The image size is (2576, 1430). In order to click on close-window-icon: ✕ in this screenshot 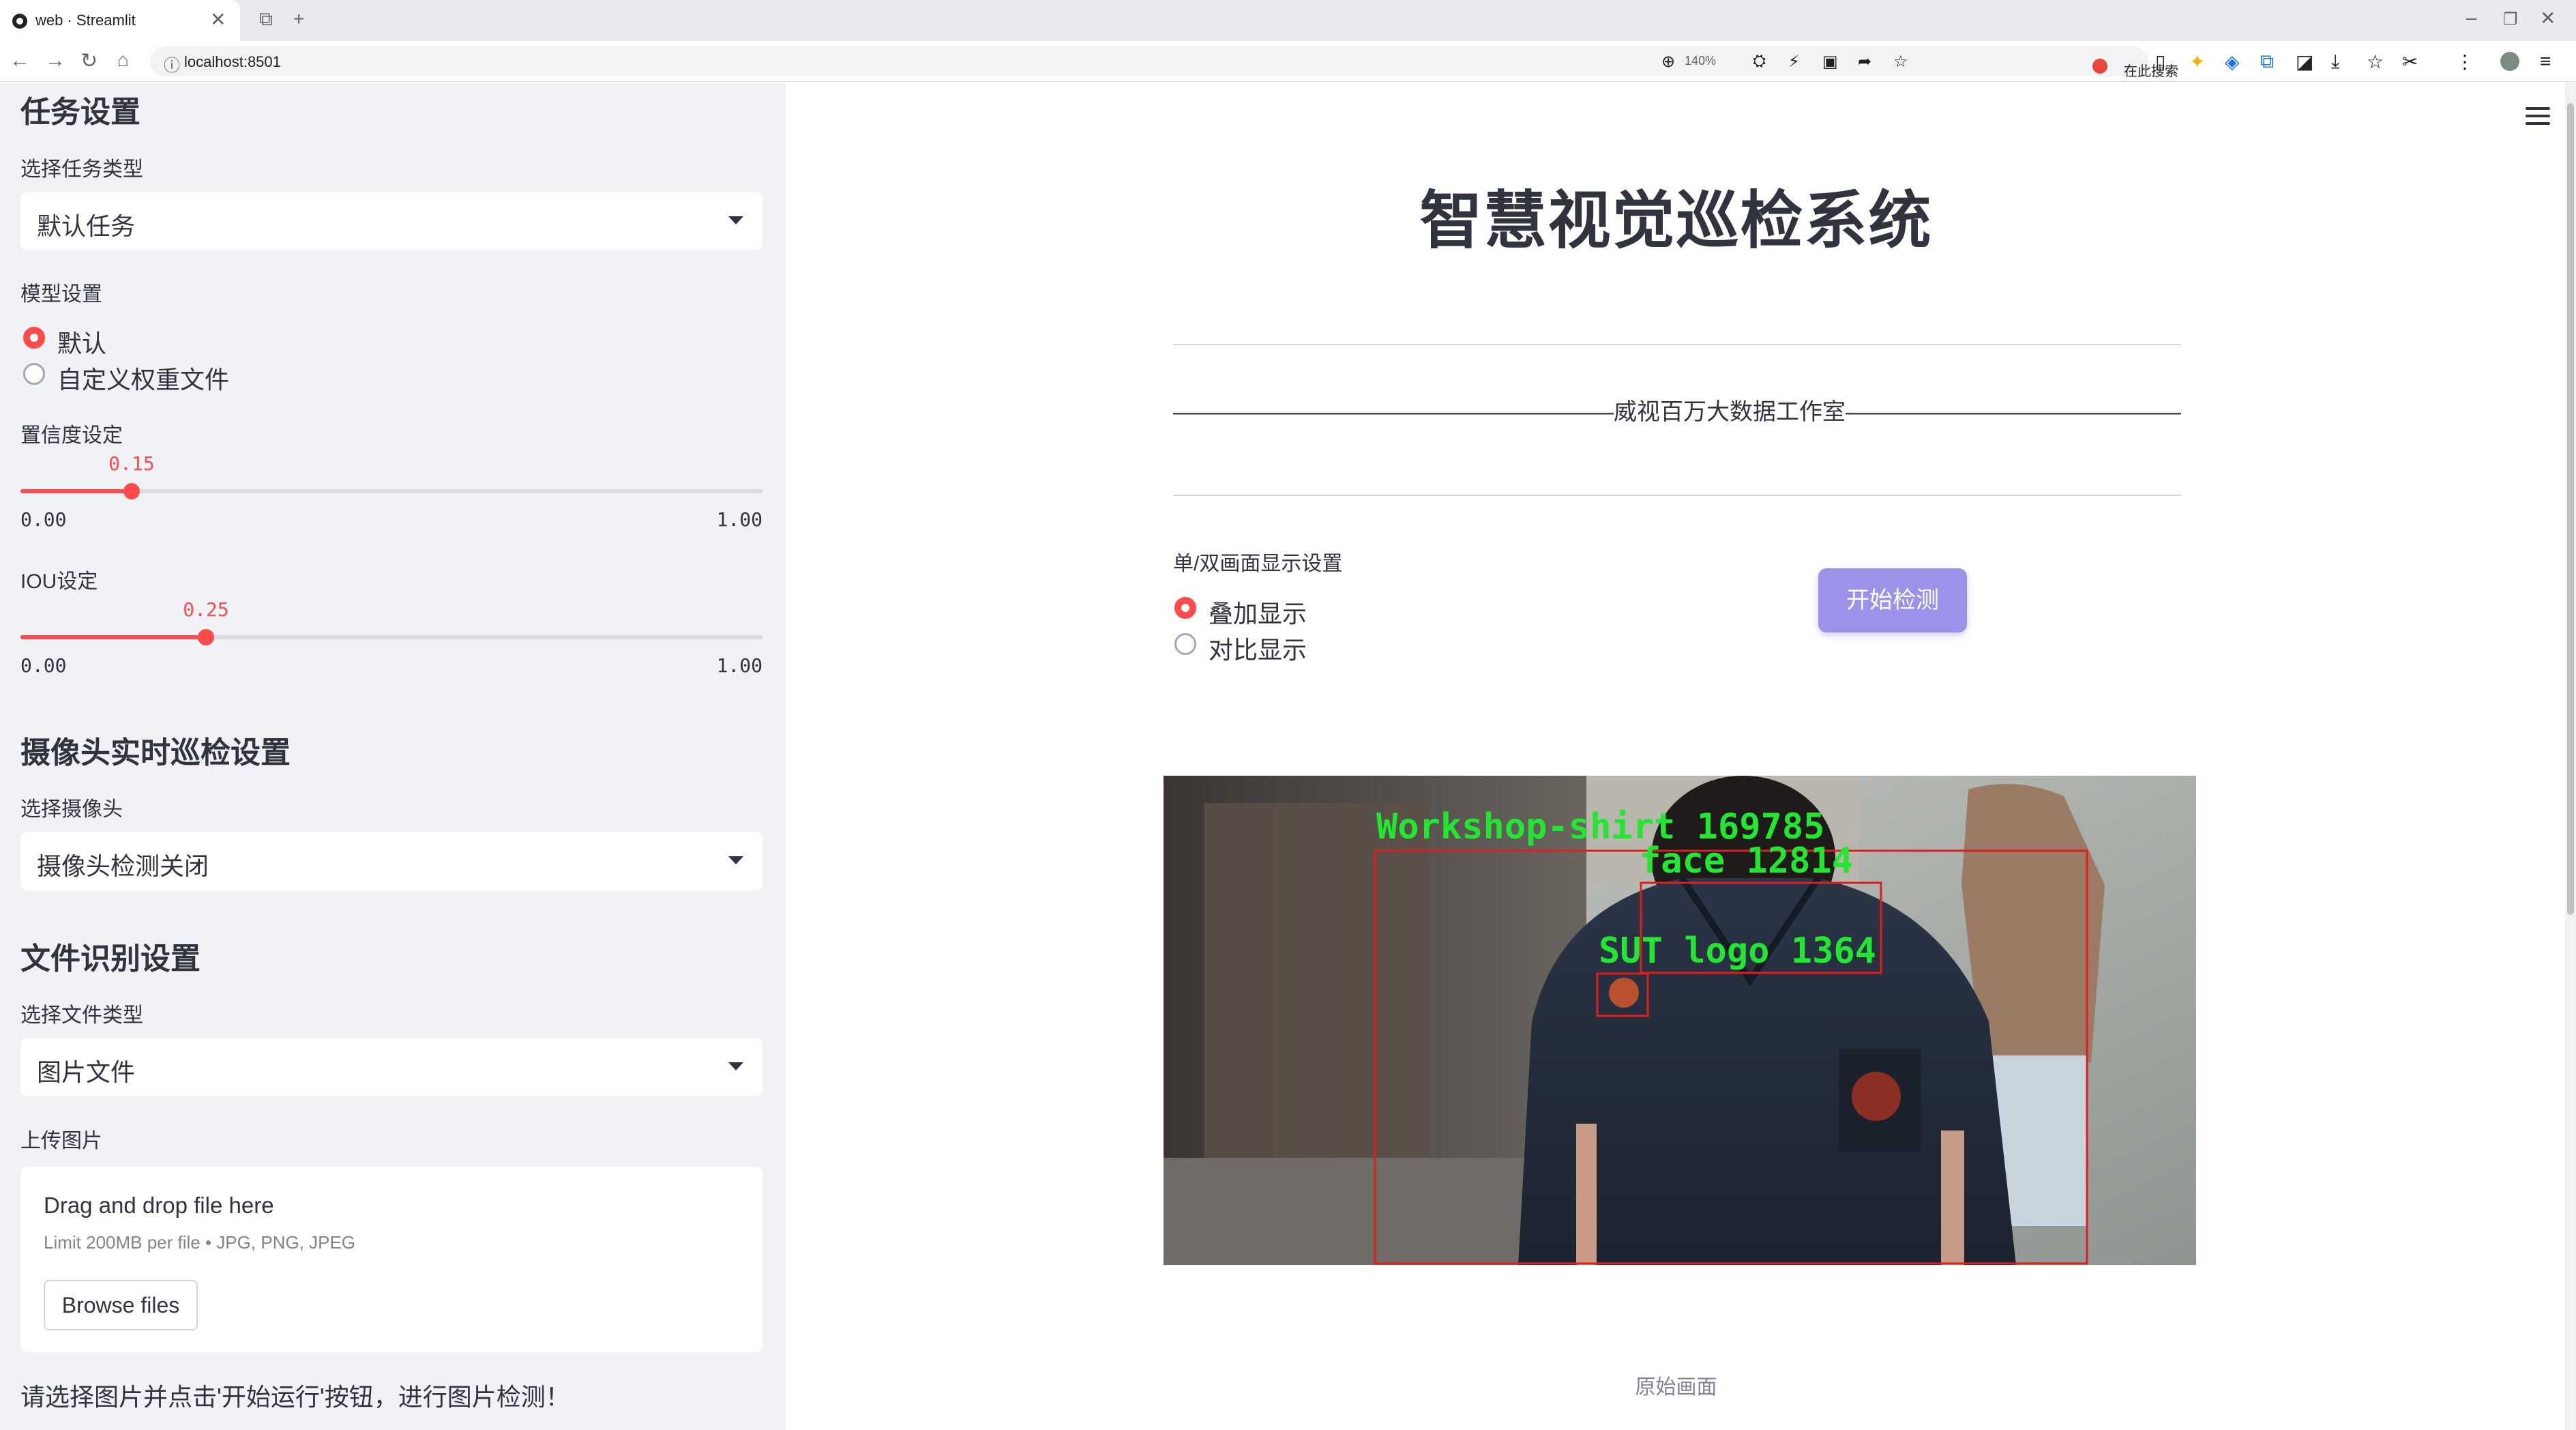, I will do `click(2548, 18)`.